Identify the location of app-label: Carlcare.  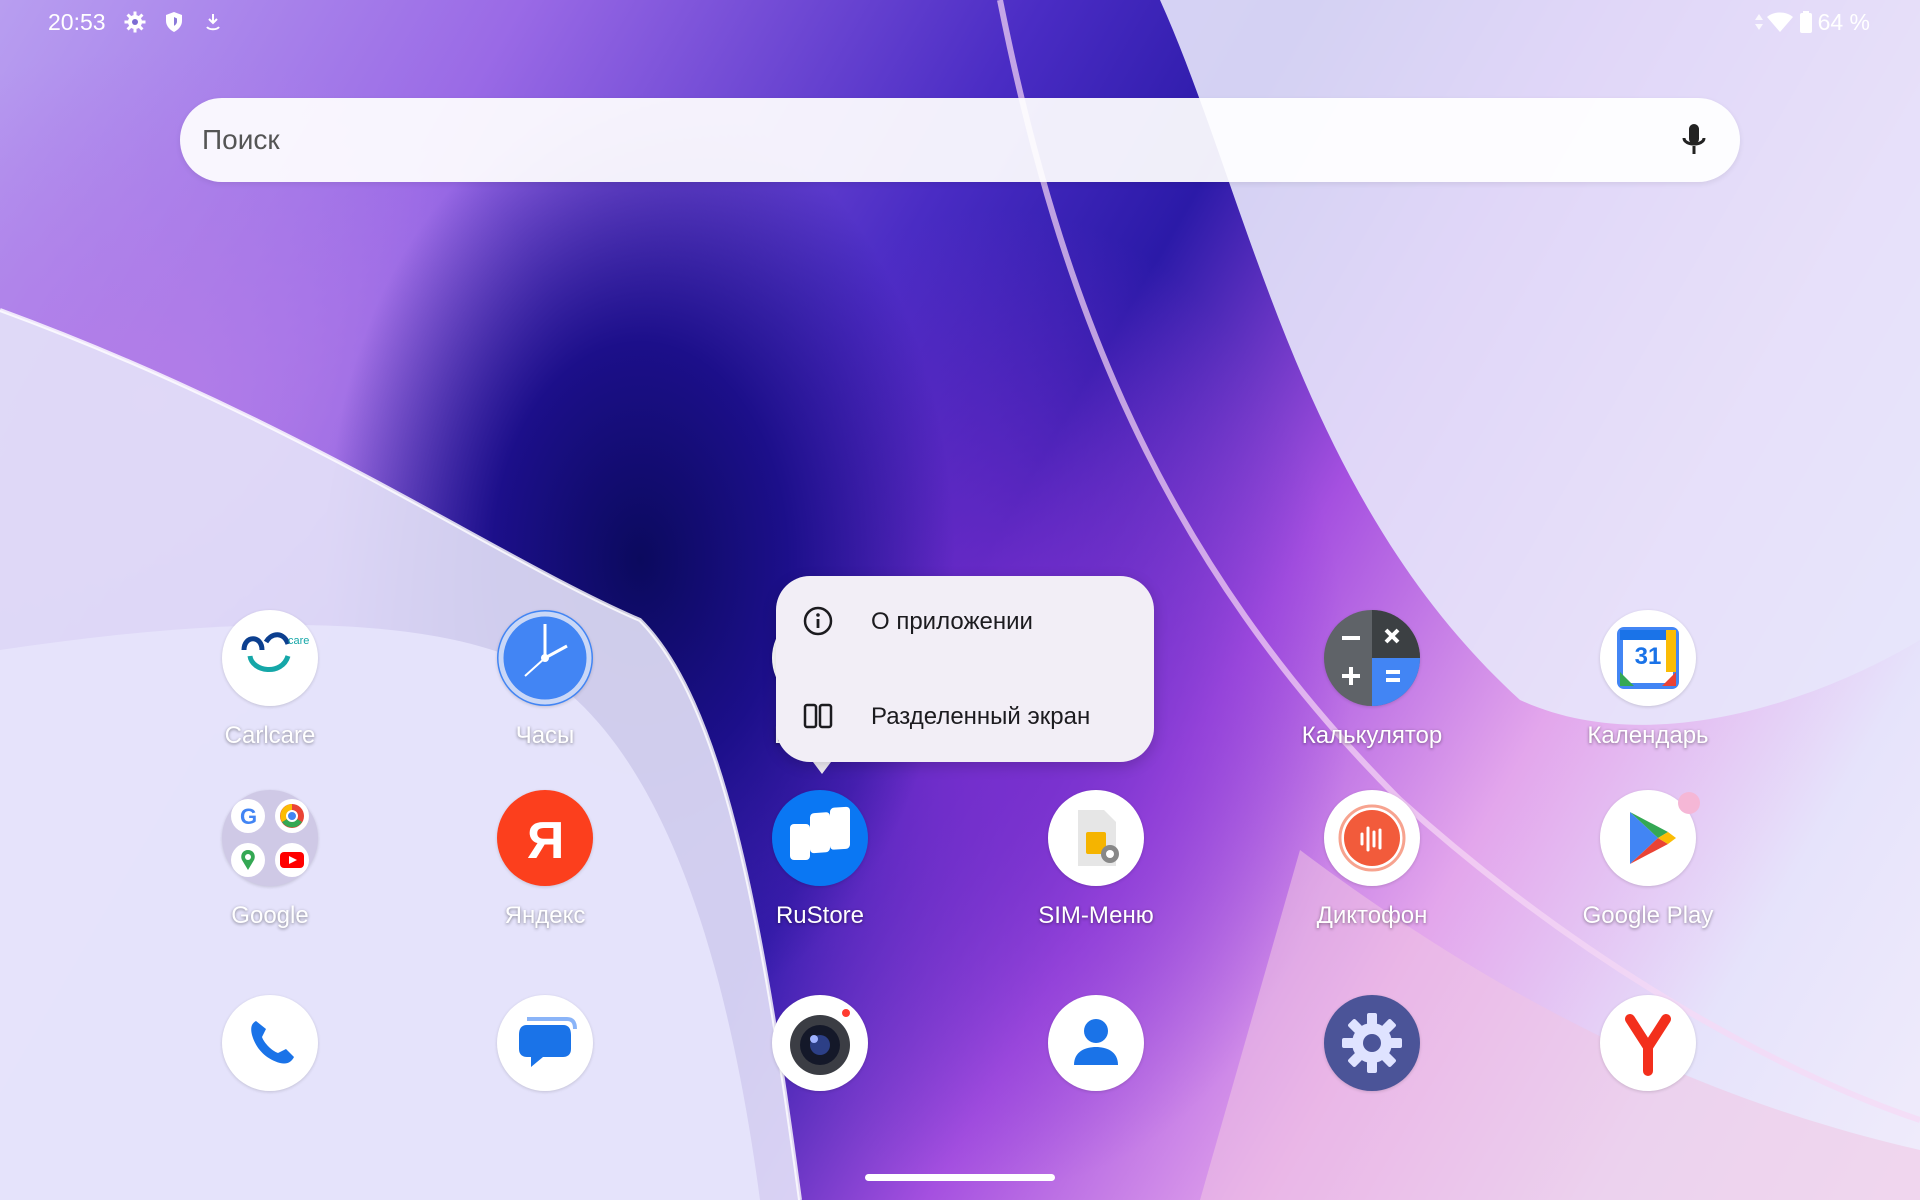
(270, 735).